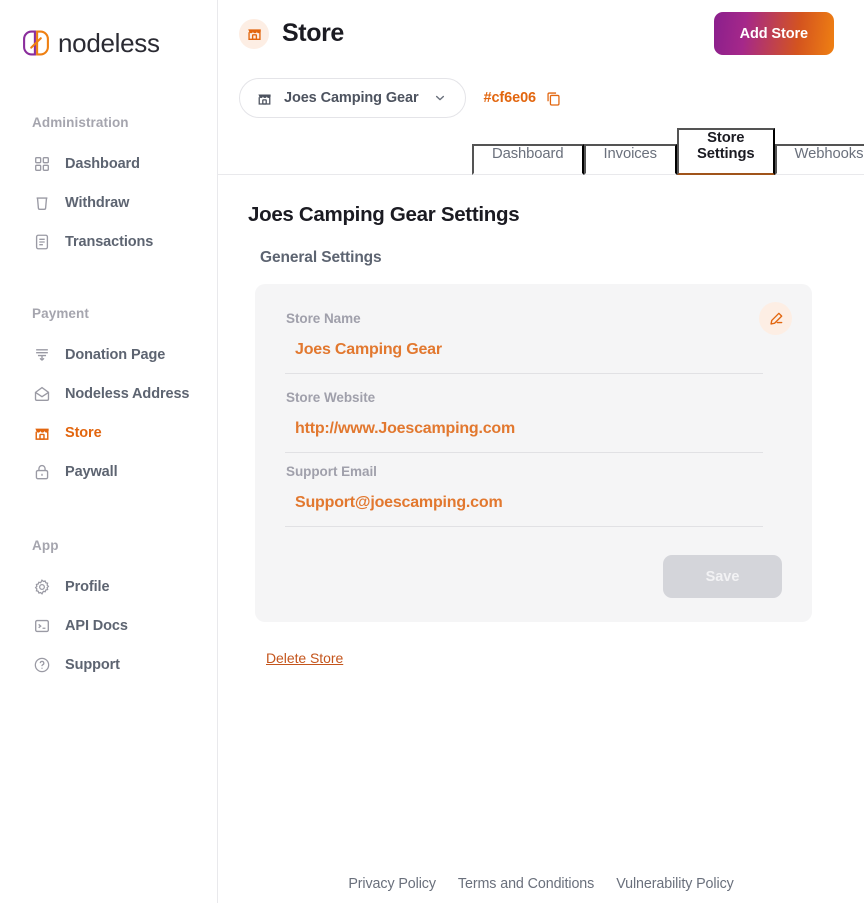 This screenshot has width=864, height=903. Describe the element at coordinates (127, 393) in the screenshot. I see `sidebar-item-label: Nodeless Address` at that location.